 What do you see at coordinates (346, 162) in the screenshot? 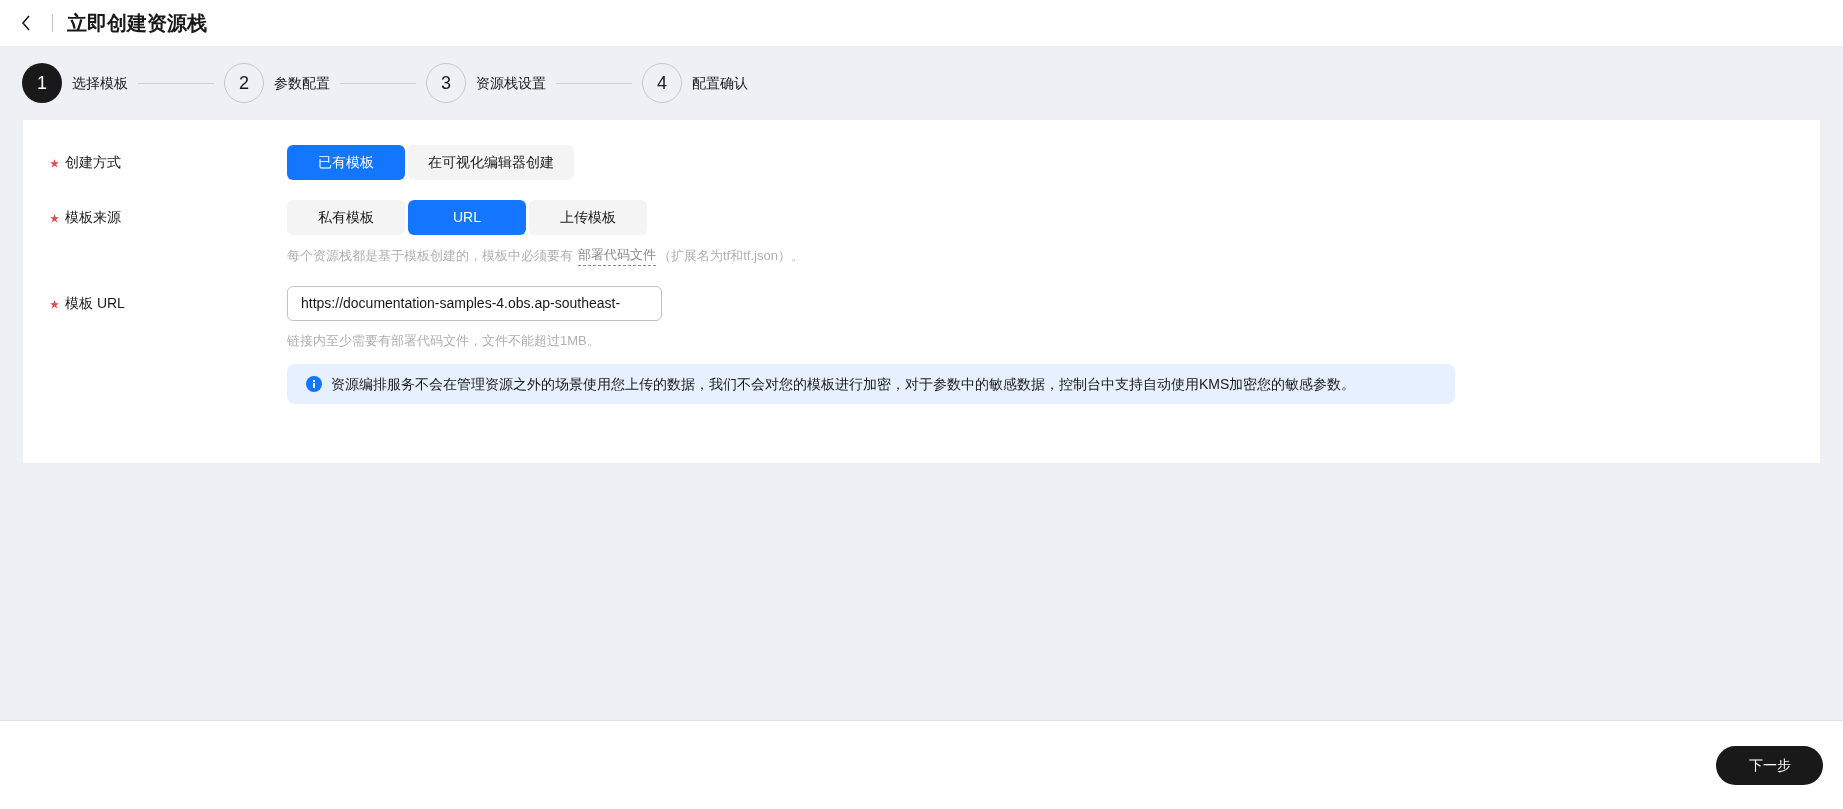
I see `option-button: 已有模板` at bounding box center [346, 162].